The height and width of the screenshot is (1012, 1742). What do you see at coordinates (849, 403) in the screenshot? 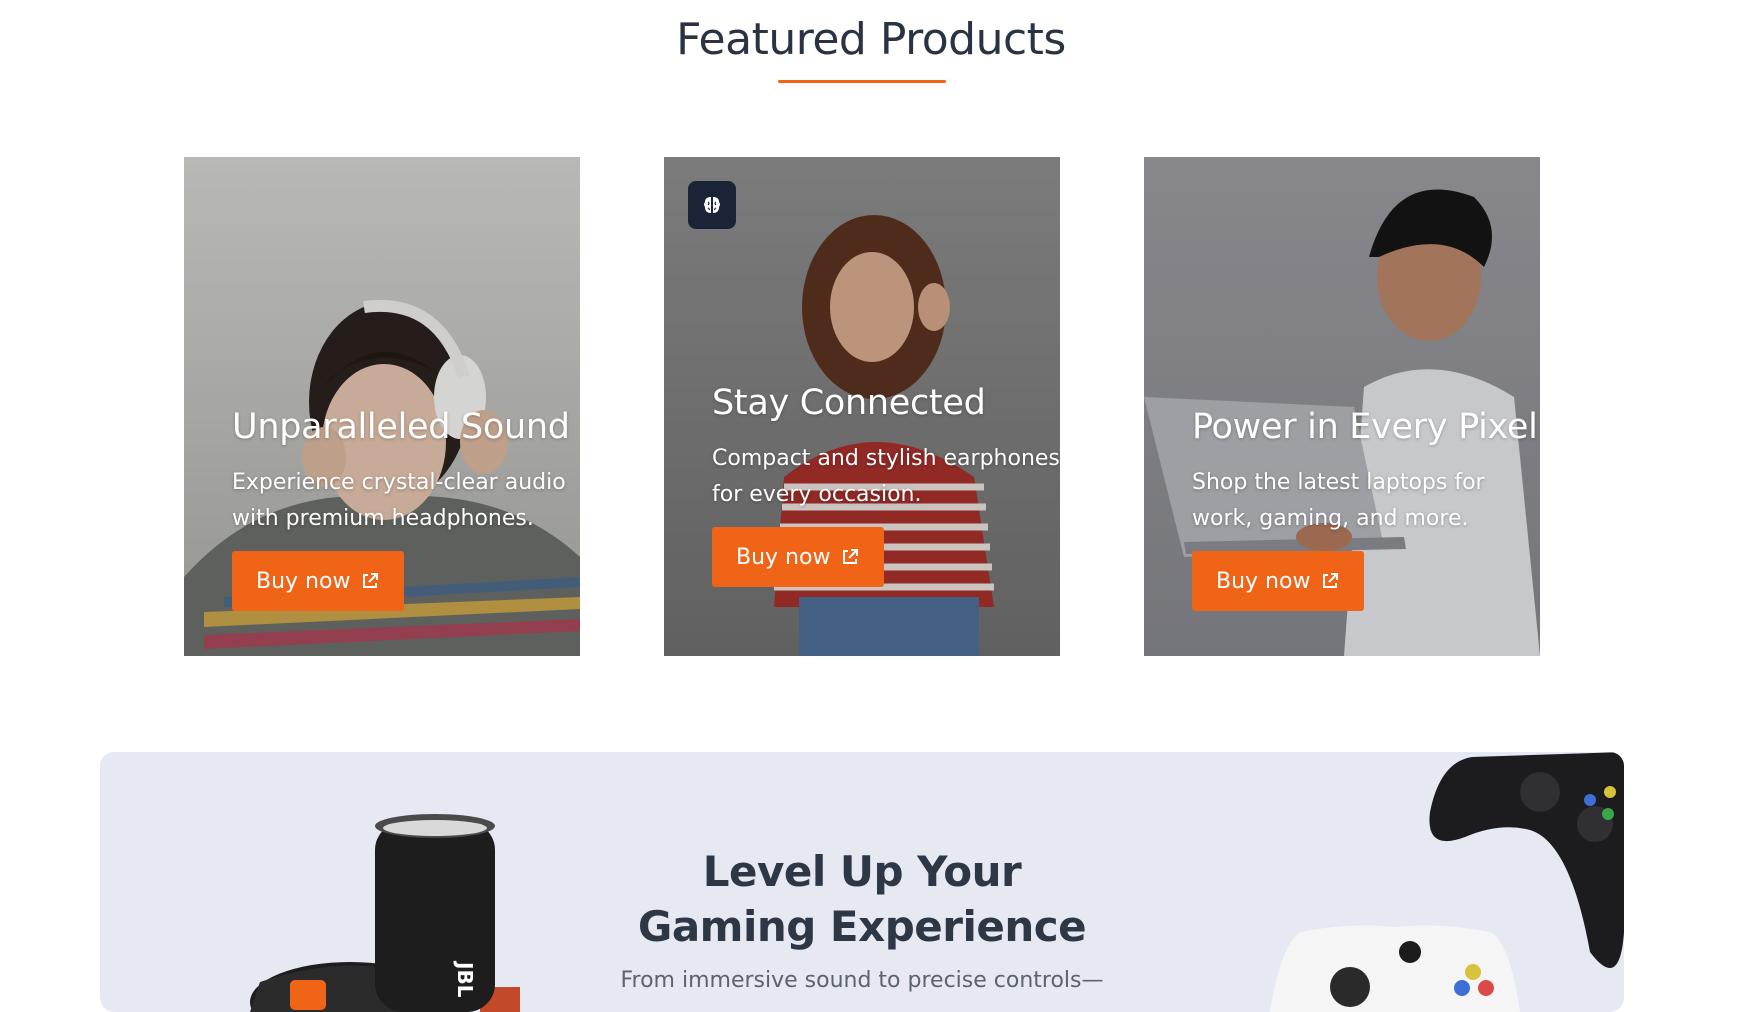
I see `card-title: Stay Connected` at bounding box center [849, 403].